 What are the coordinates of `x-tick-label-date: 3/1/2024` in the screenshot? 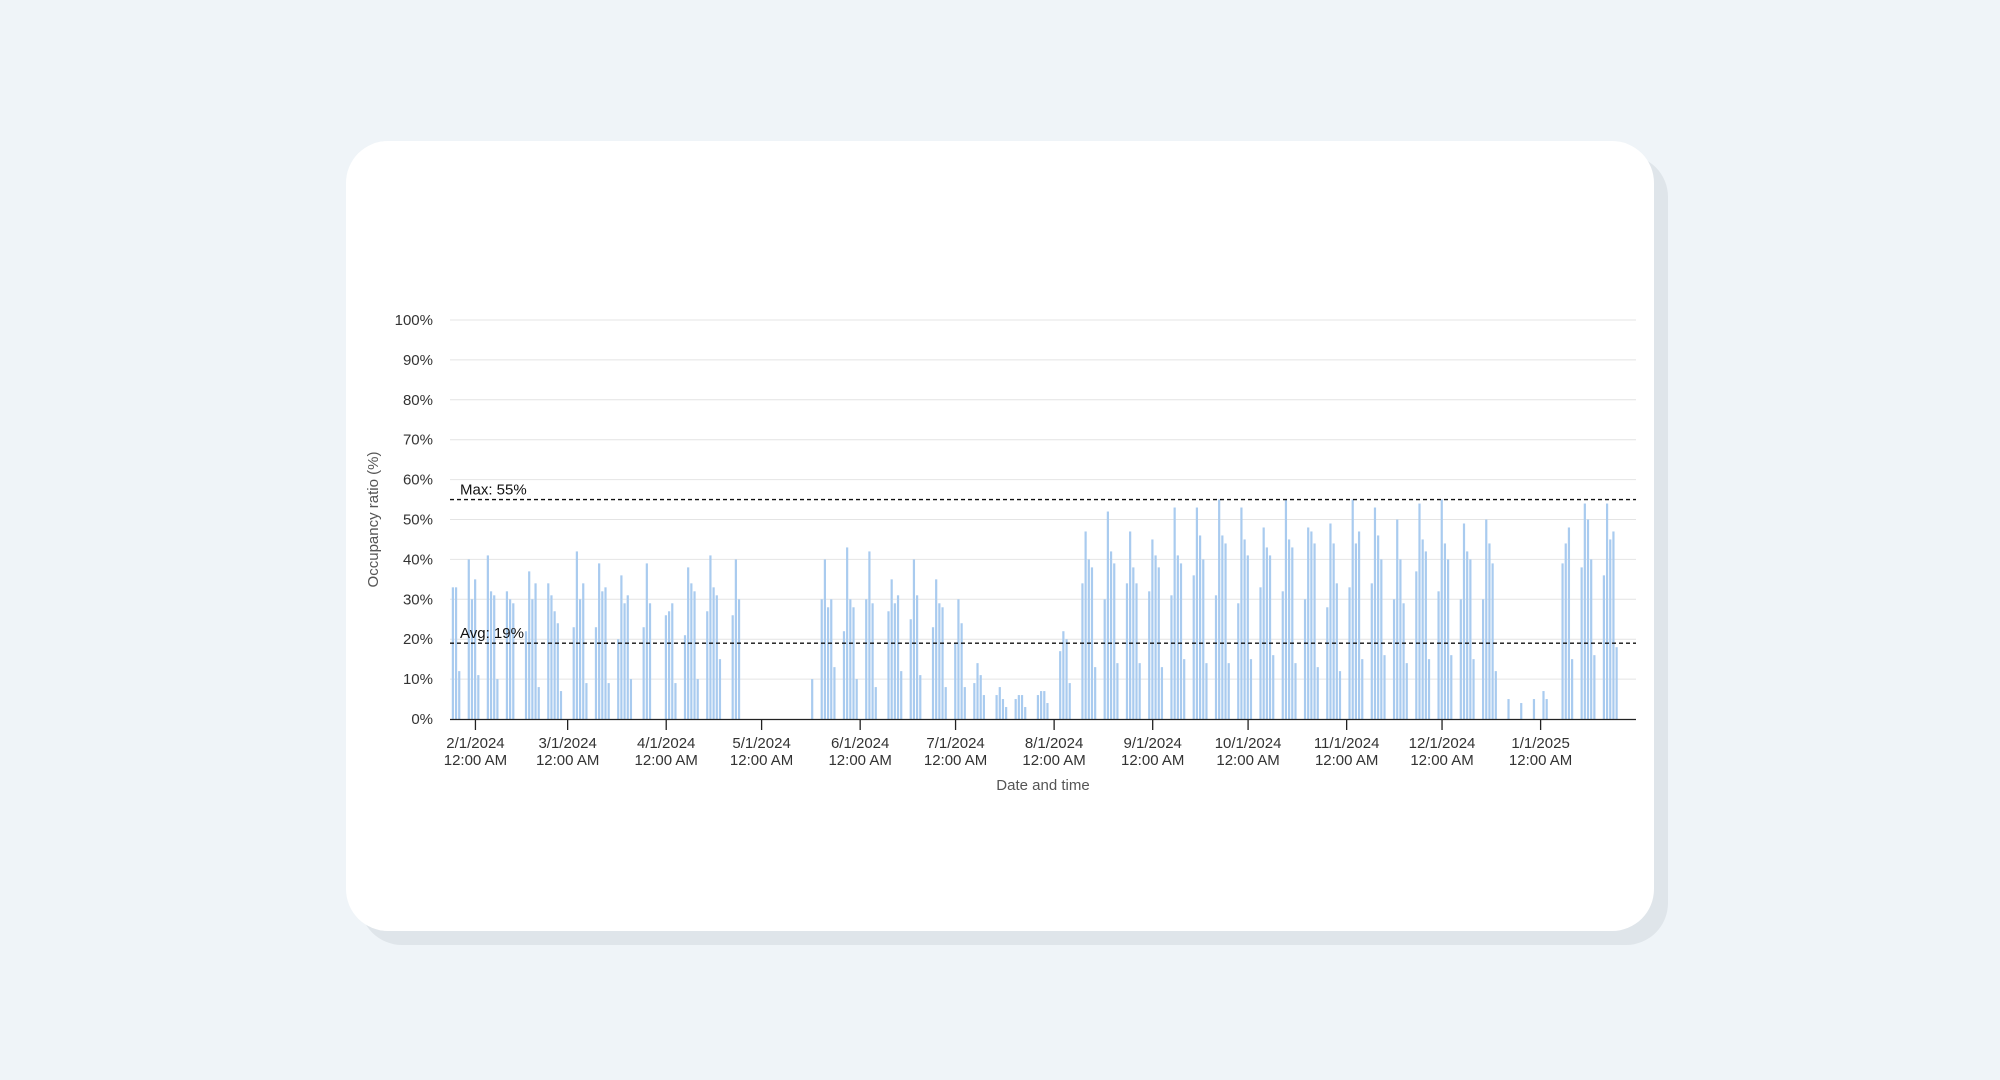 It's located at (567, 743).